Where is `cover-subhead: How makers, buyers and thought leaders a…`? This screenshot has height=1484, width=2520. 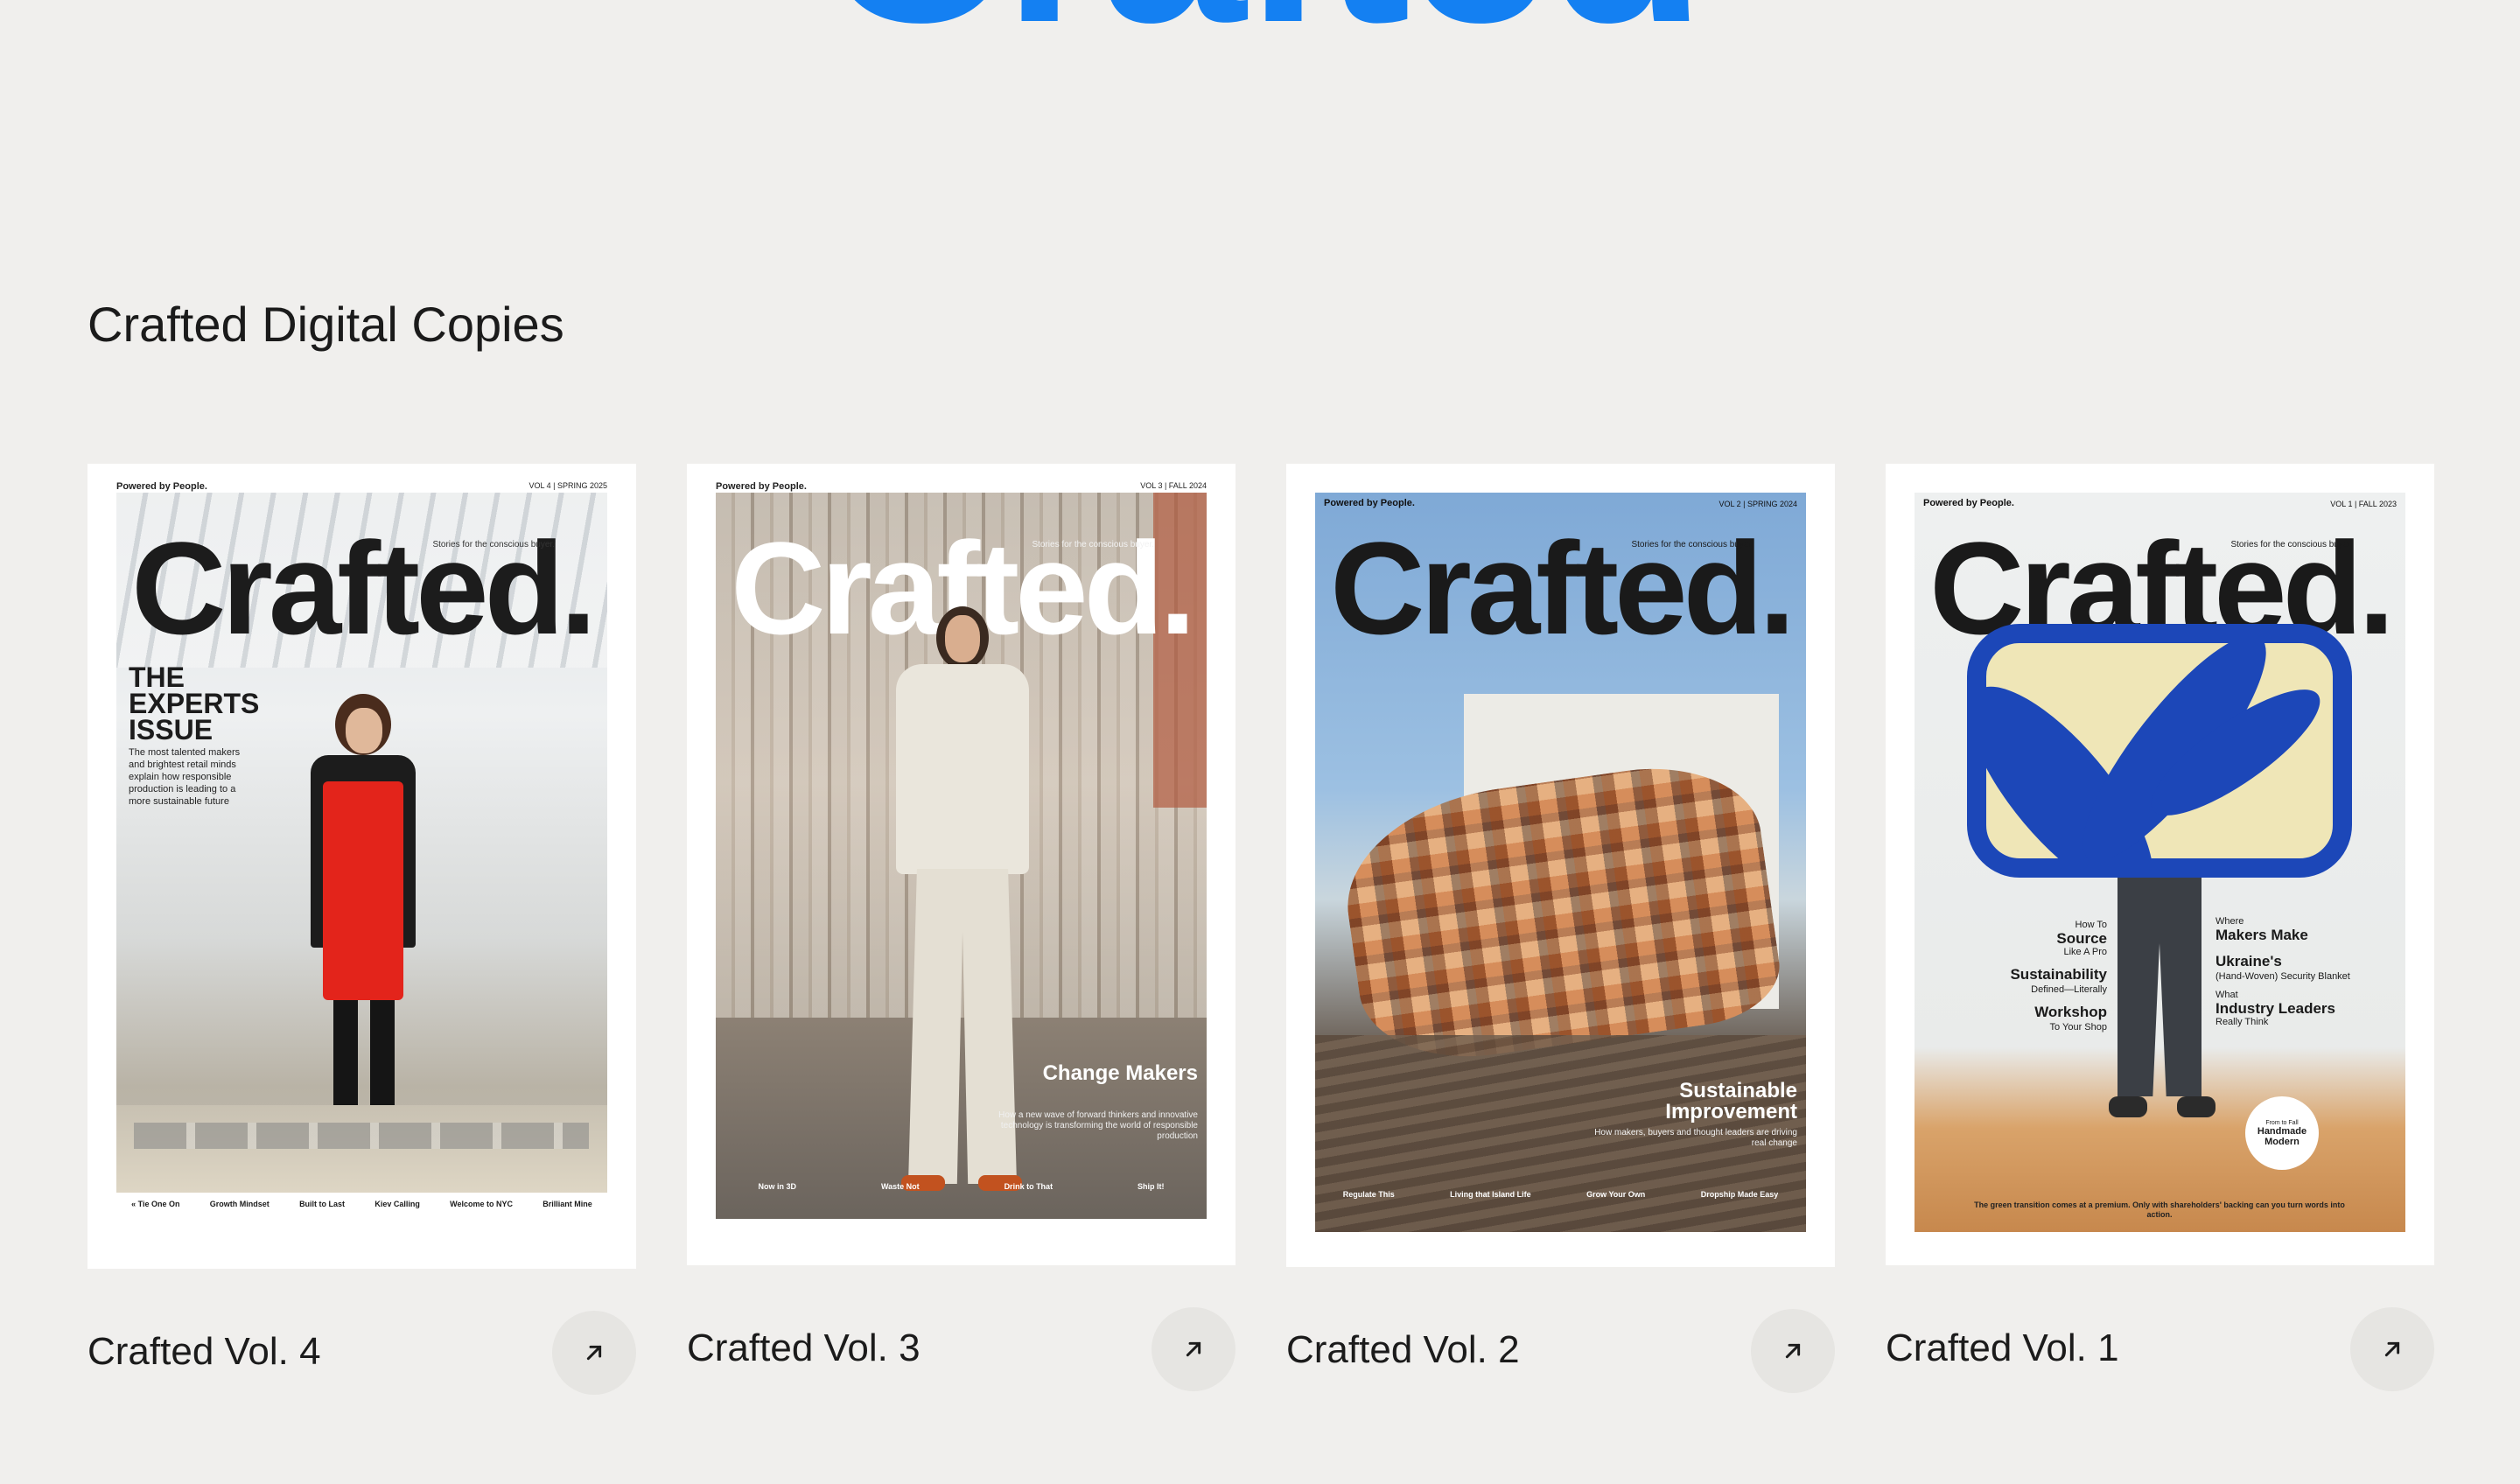 cover-subhead: How makers, buyers and thought leaders a… is located at coordinates (1695, 1138).